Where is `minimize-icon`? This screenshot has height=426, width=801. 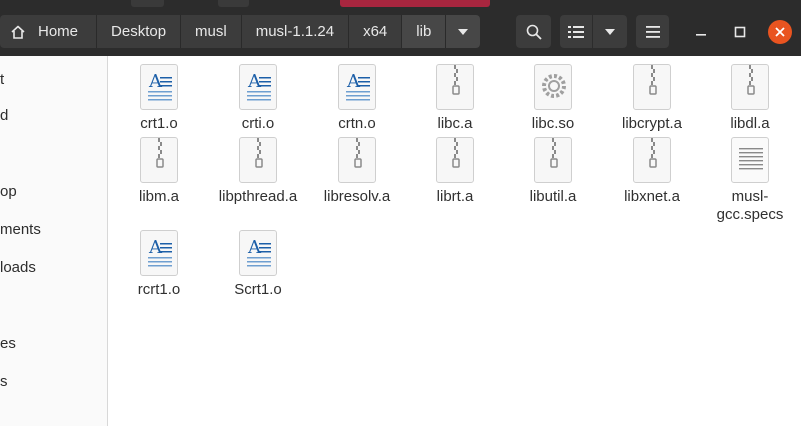 minimize-icon is located at coordinates (701, 35).